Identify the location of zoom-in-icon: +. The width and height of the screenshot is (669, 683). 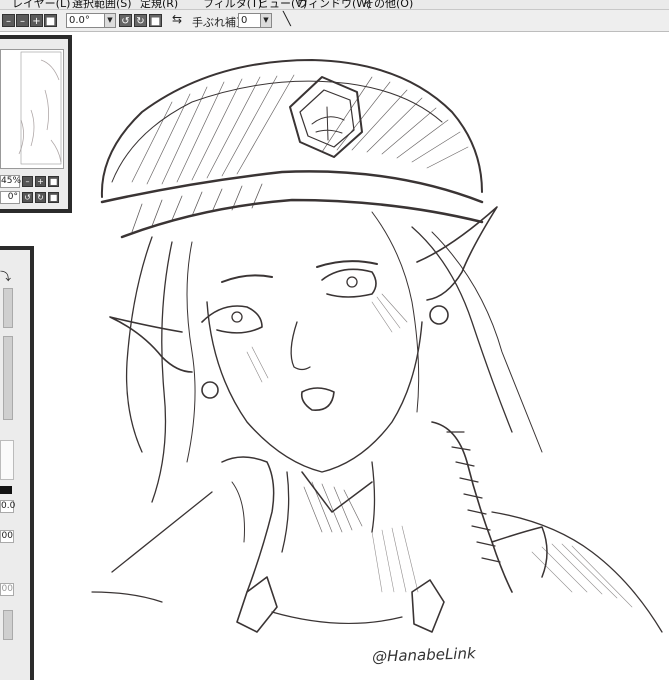
(40, 181).